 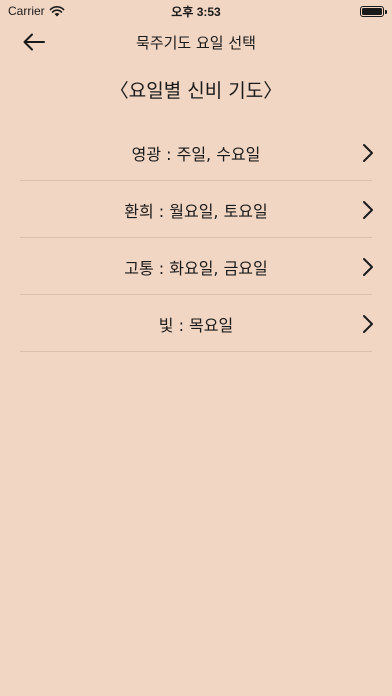 I want to click on list-item-label: 영광 : 주일, 수요일, so click(x=196, y=154).